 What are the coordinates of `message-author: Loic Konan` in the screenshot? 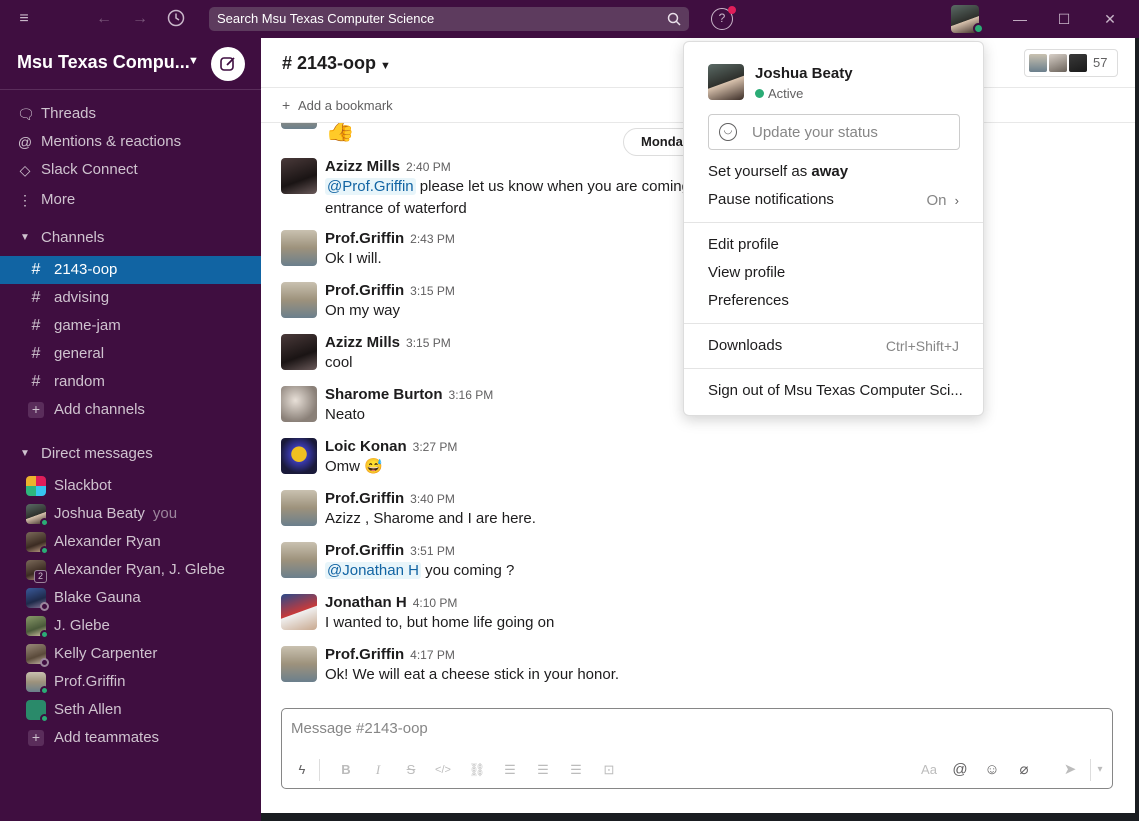 It's located at (366, 446).